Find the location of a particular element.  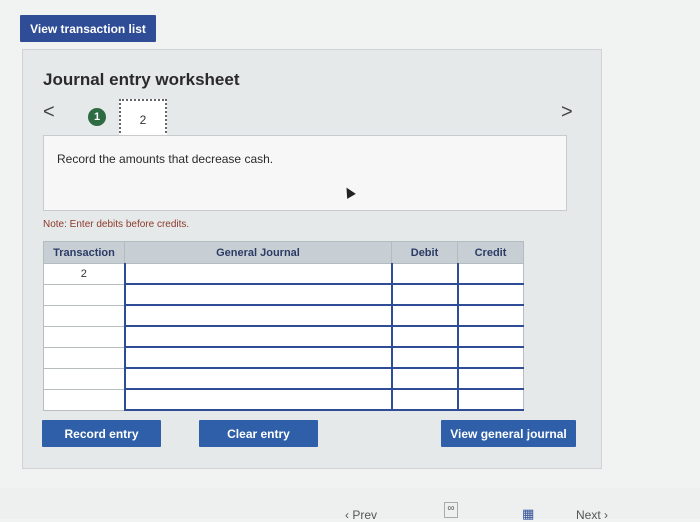

note-text: Note: Enter debits before credits. is located at coordinates (116, 224).